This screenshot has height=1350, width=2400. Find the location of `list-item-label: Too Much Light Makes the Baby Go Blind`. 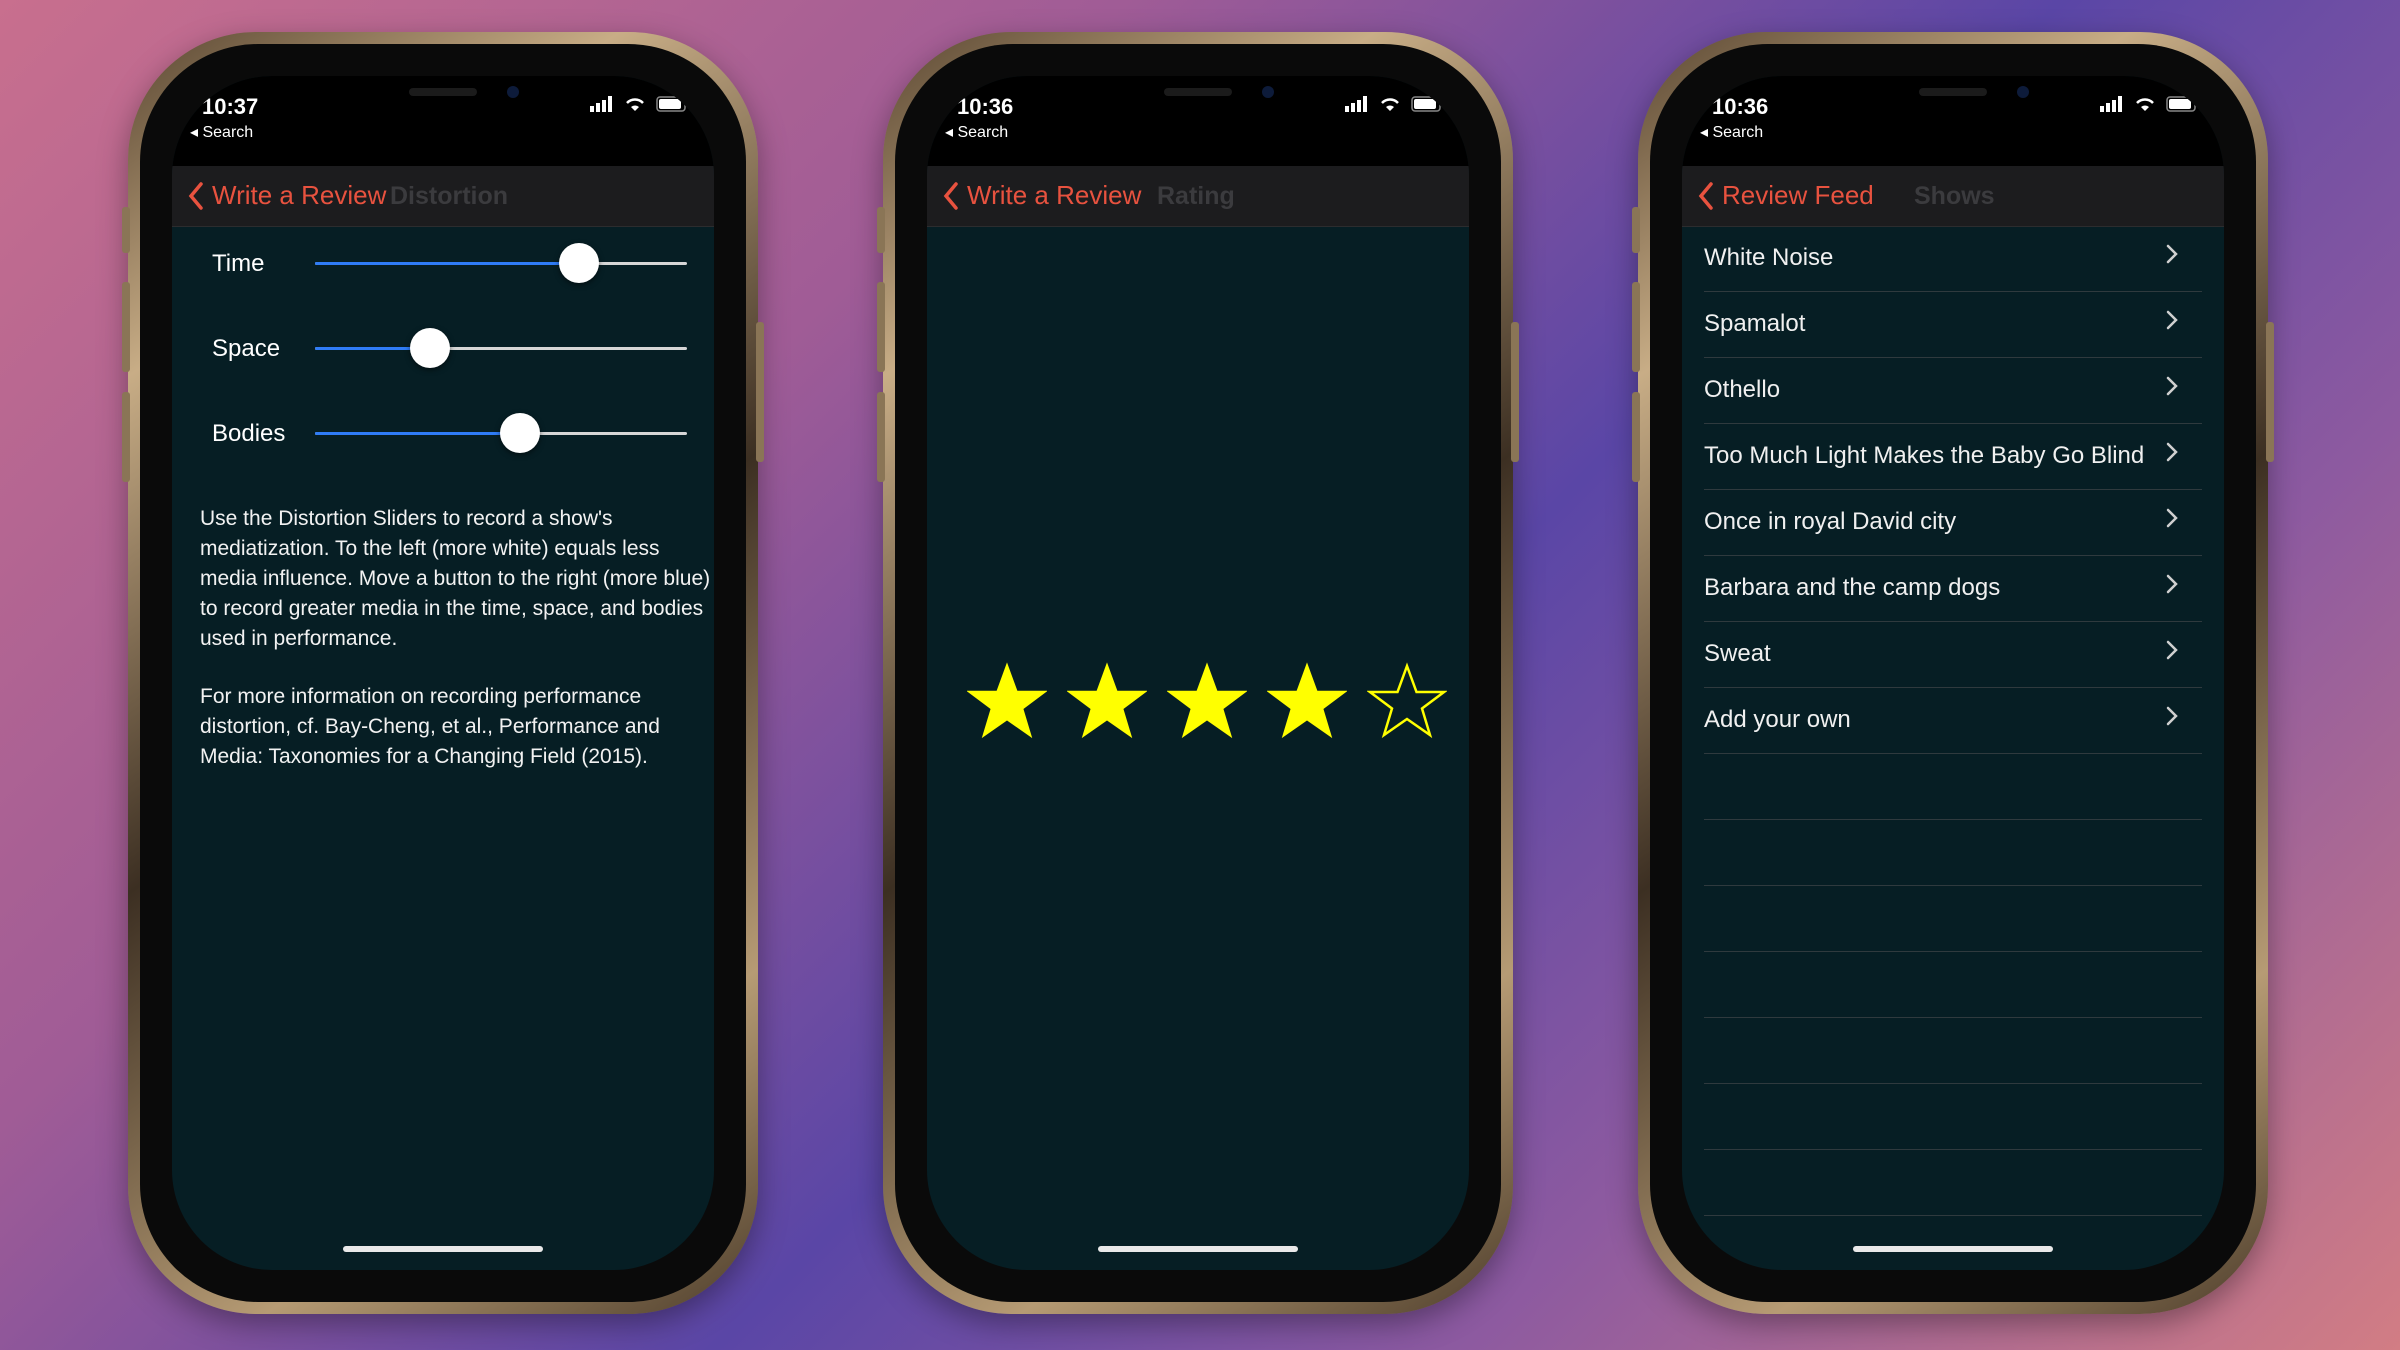

list-item-label: Too Much Light Makes the Baby Go Blind is located at coordinates (1924, 455).